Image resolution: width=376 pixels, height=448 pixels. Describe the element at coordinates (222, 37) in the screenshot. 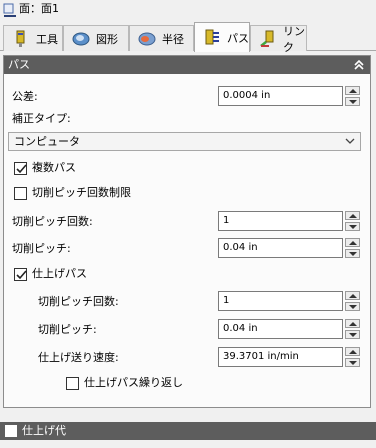

I see `tab-path: パス` at that location.